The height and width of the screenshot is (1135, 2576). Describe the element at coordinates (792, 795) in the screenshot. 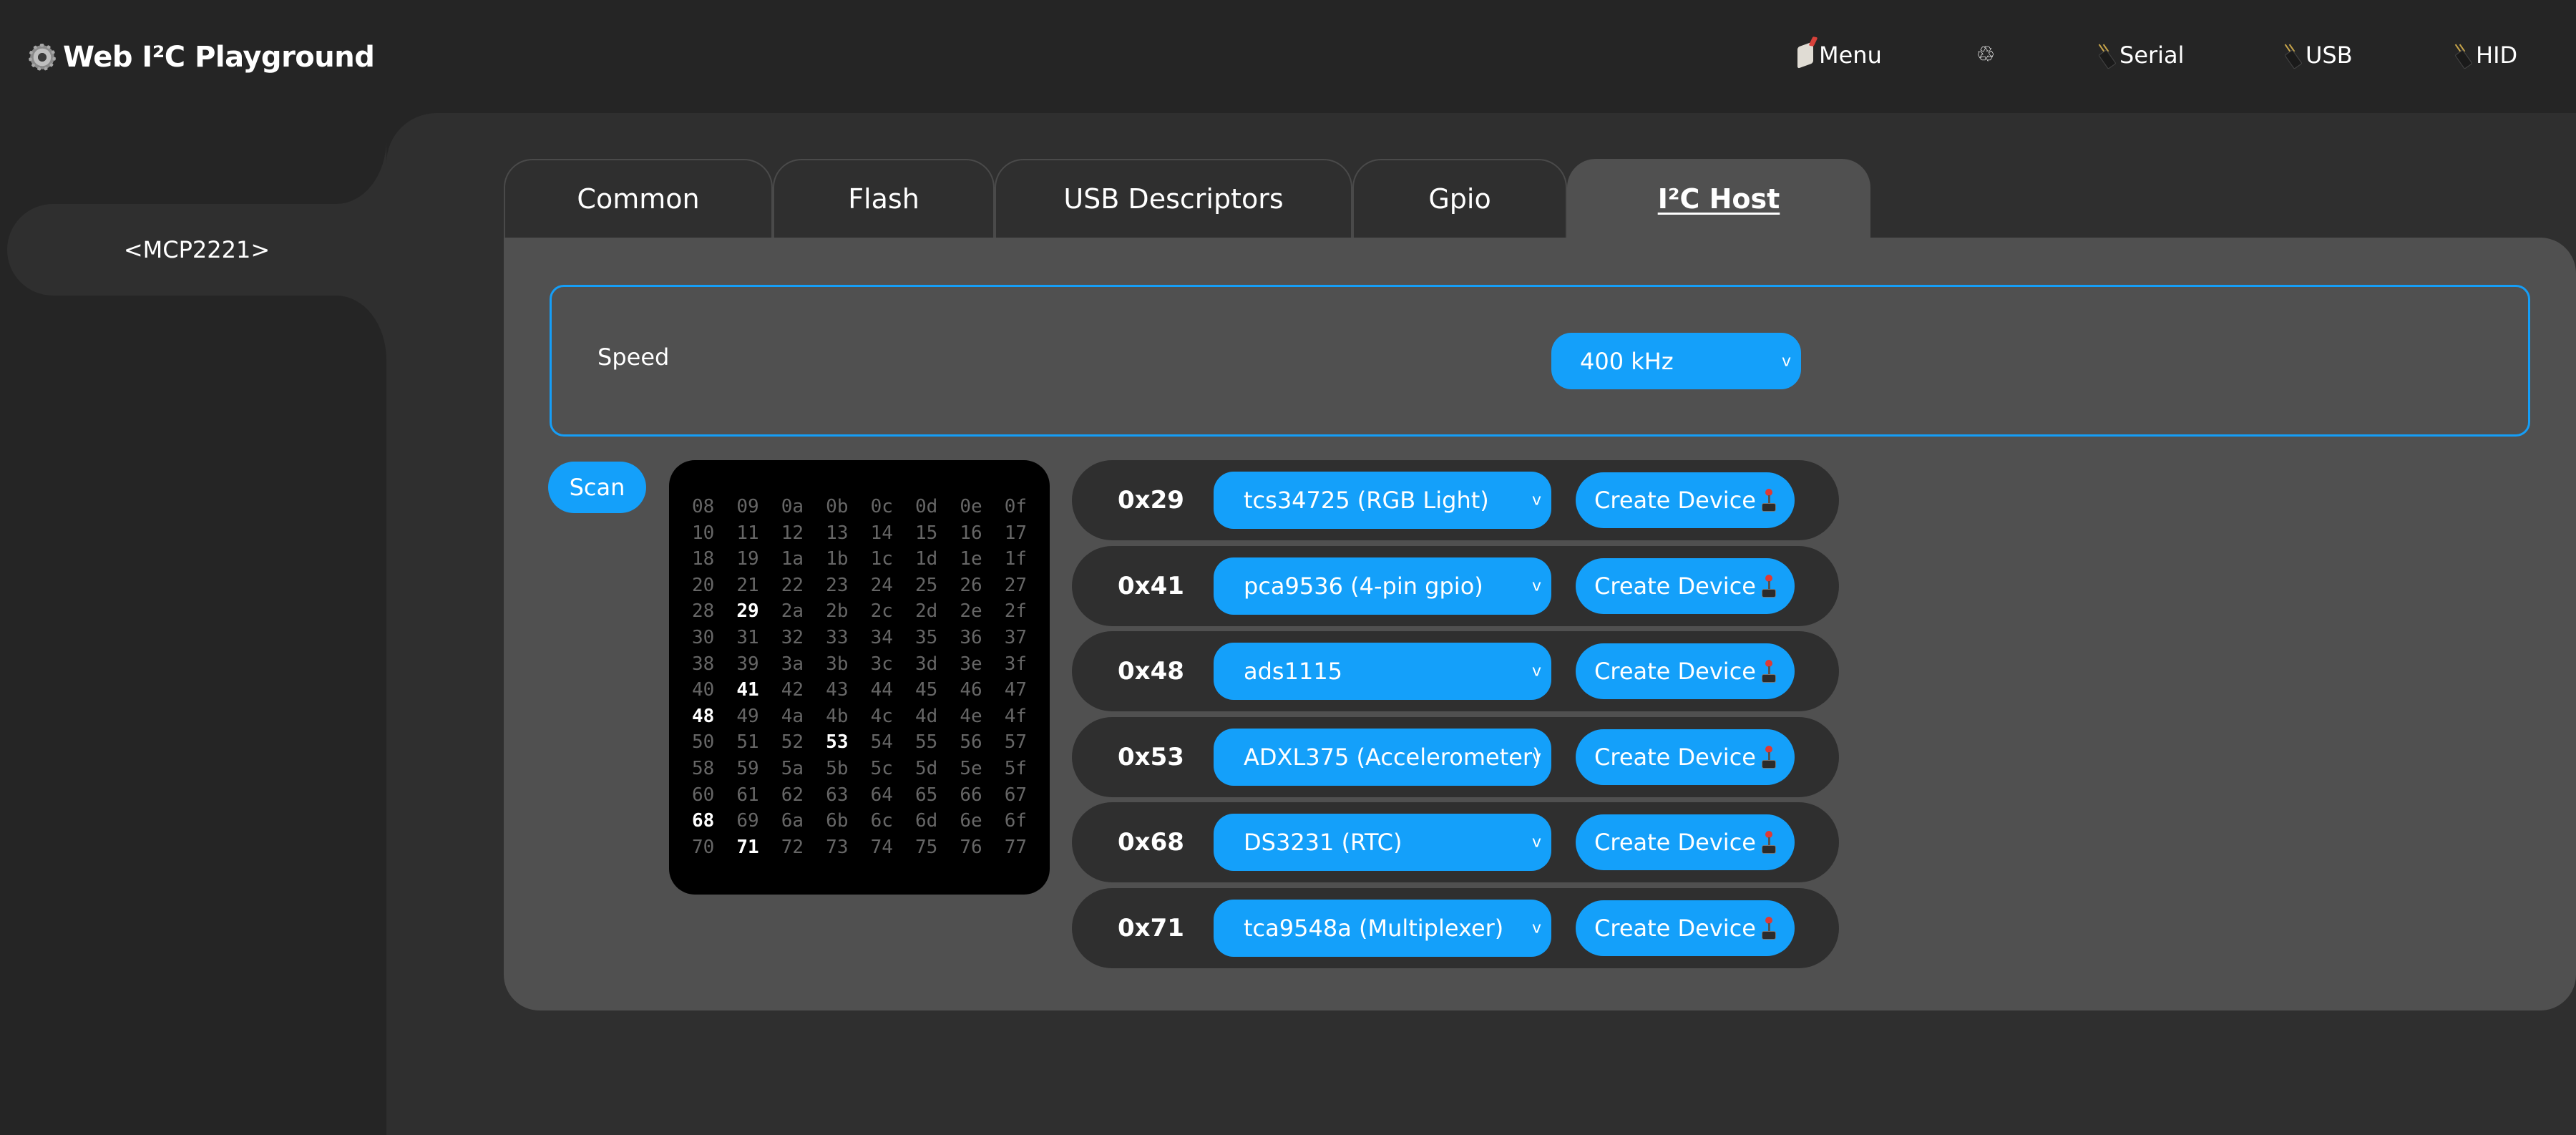

I see `hex-cell: 62` at that location.